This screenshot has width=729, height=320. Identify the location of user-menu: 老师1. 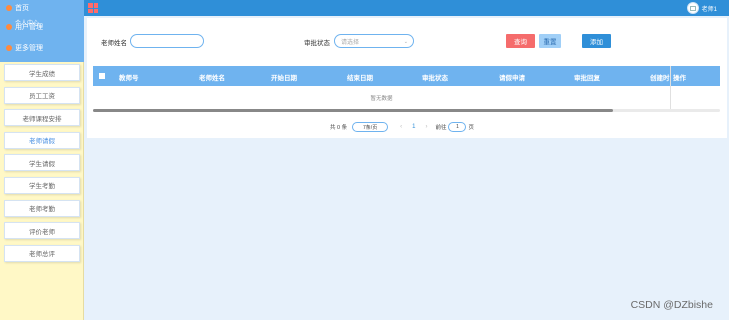
(701, 8).